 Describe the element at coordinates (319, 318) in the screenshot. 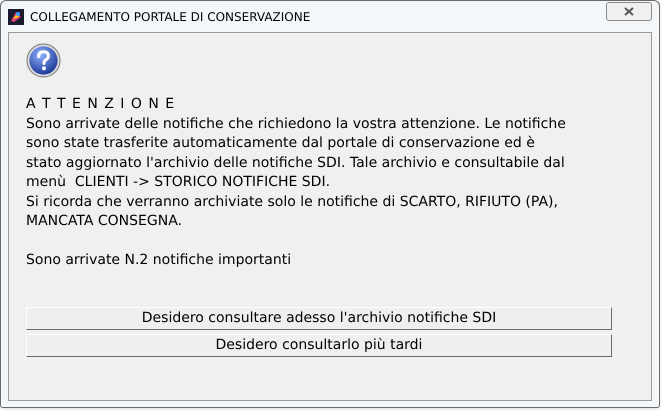

I see `dialog-button: Desidero consultare adesso l'archivio notifiche SDI` at that location.